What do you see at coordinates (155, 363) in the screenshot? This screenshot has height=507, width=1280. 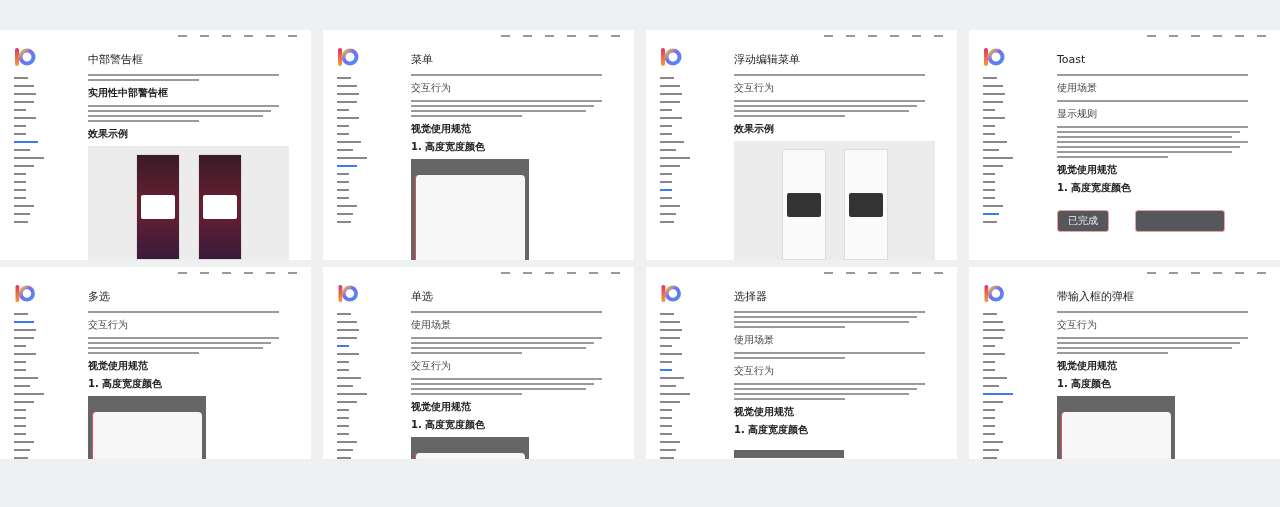 I see `page-thumbnail: 多选 交互行为 视觉使用规范 1. 高度宽度颜色` at bounding box center [155, 363].